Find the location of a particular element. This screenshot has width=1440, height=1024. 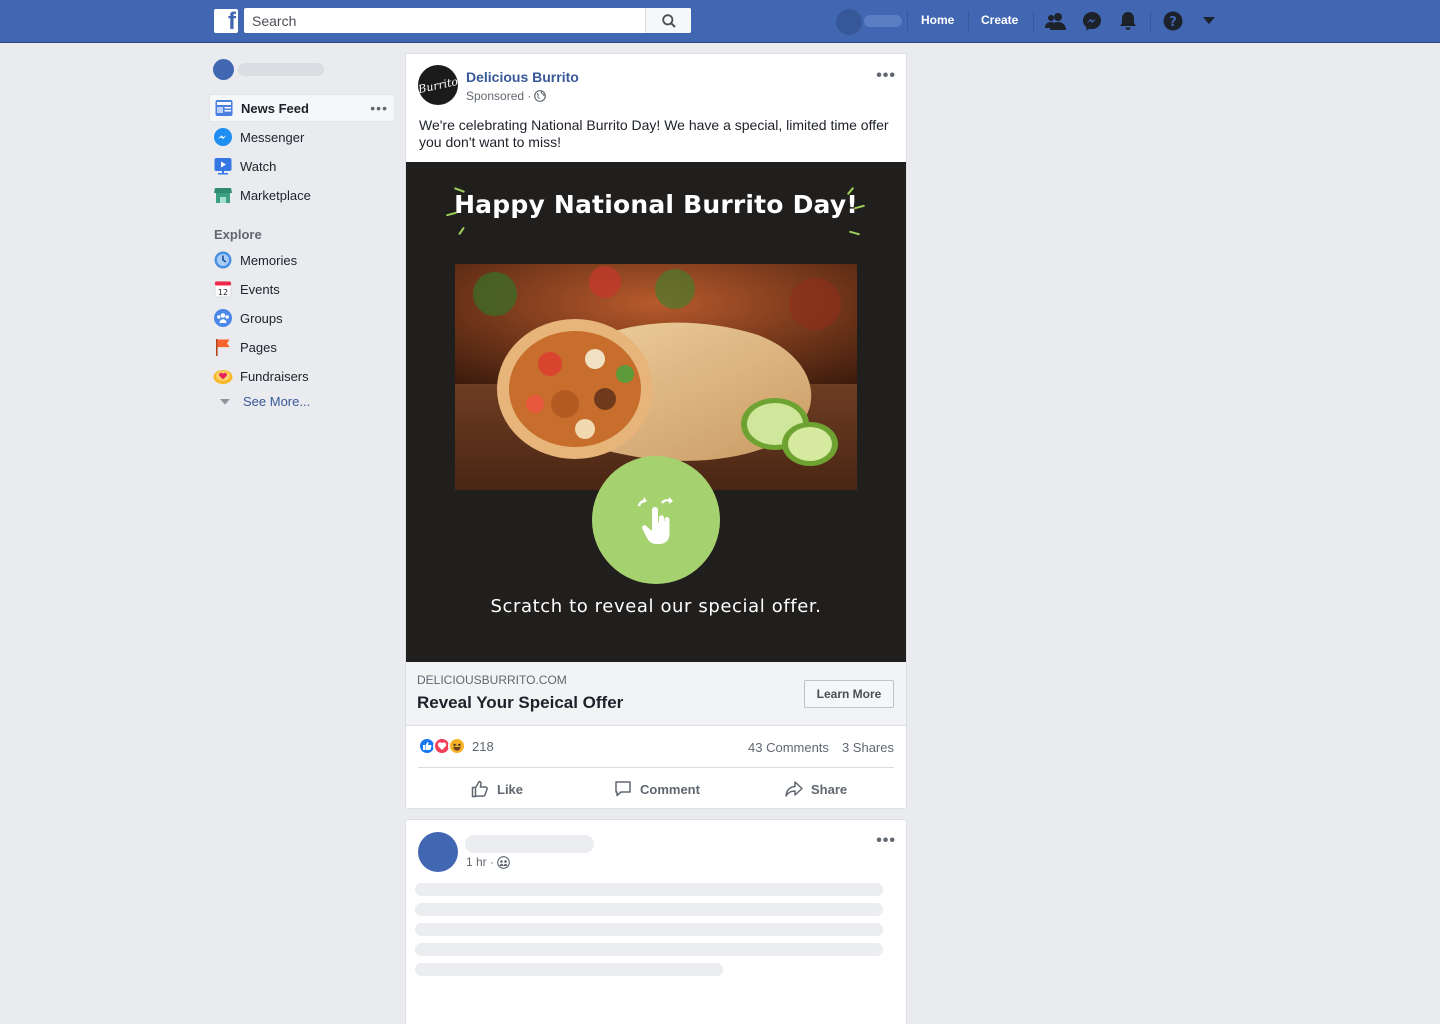

sidebar-item-label: Watch is located at coordinates (258, 166).